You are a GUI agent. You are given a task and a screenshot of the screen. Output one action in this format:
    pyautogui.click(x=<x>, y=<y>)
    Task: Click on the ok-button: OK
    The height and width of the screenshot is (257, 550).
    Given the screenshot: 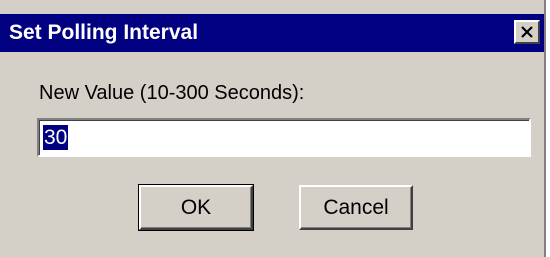 What is the action you would take?
    pyautogui.click(x=196, y=207)
    